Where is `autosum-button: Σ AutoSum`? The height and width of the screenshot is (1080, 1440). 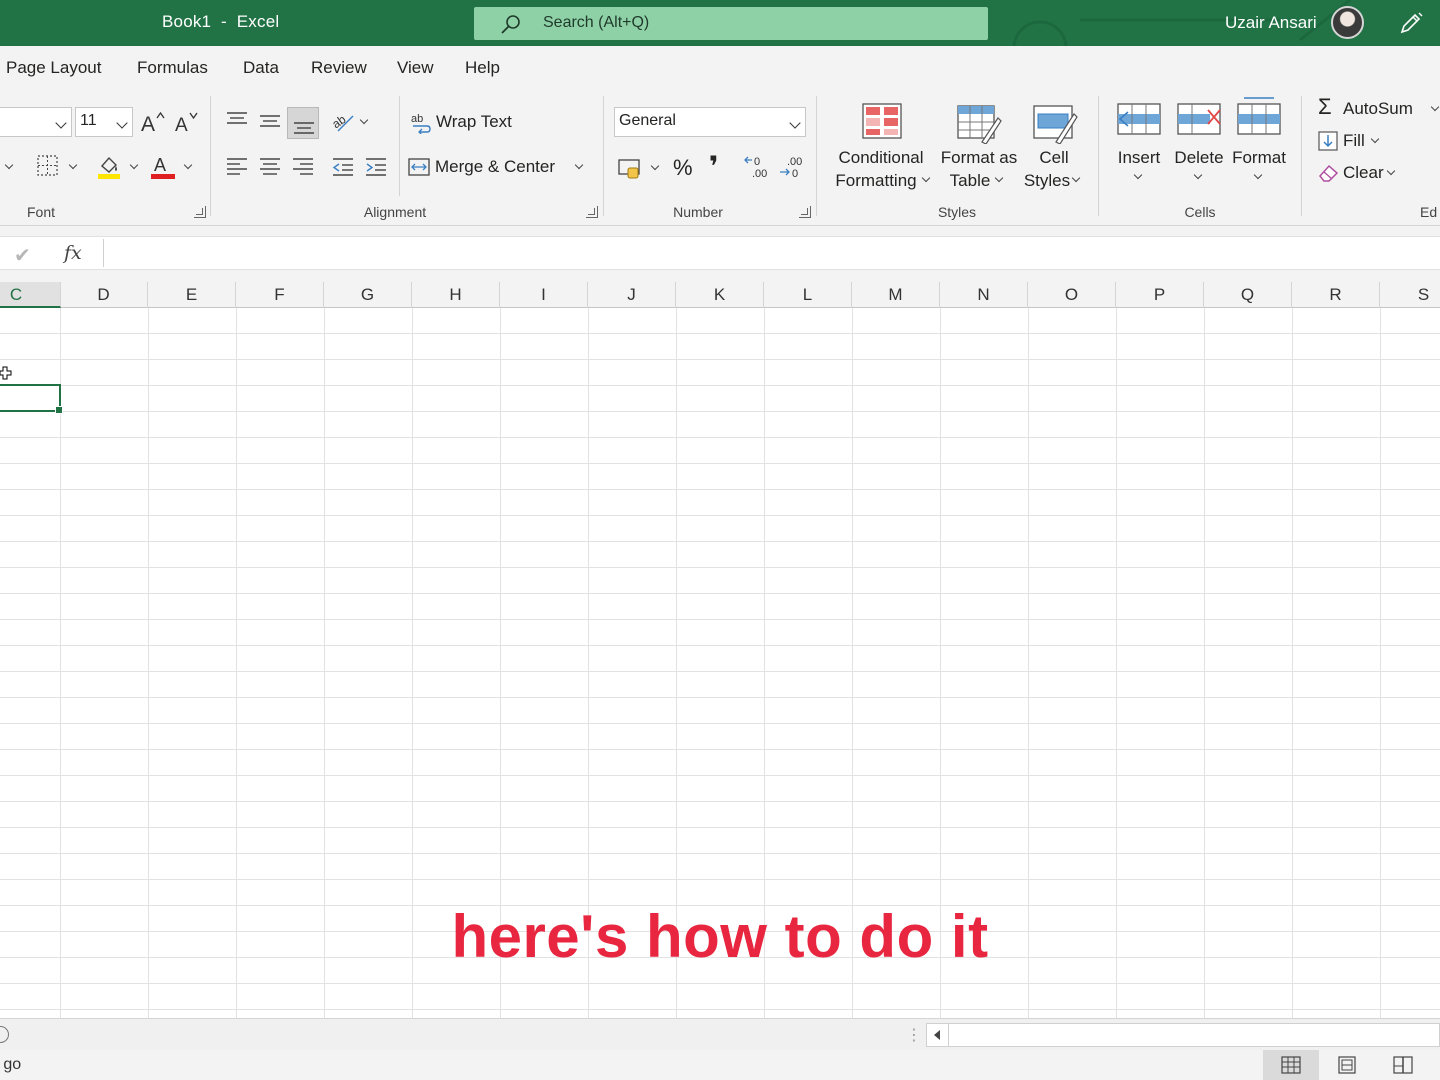 autosum-button: Σ AutoSum is located at coordinates (1378, 108).